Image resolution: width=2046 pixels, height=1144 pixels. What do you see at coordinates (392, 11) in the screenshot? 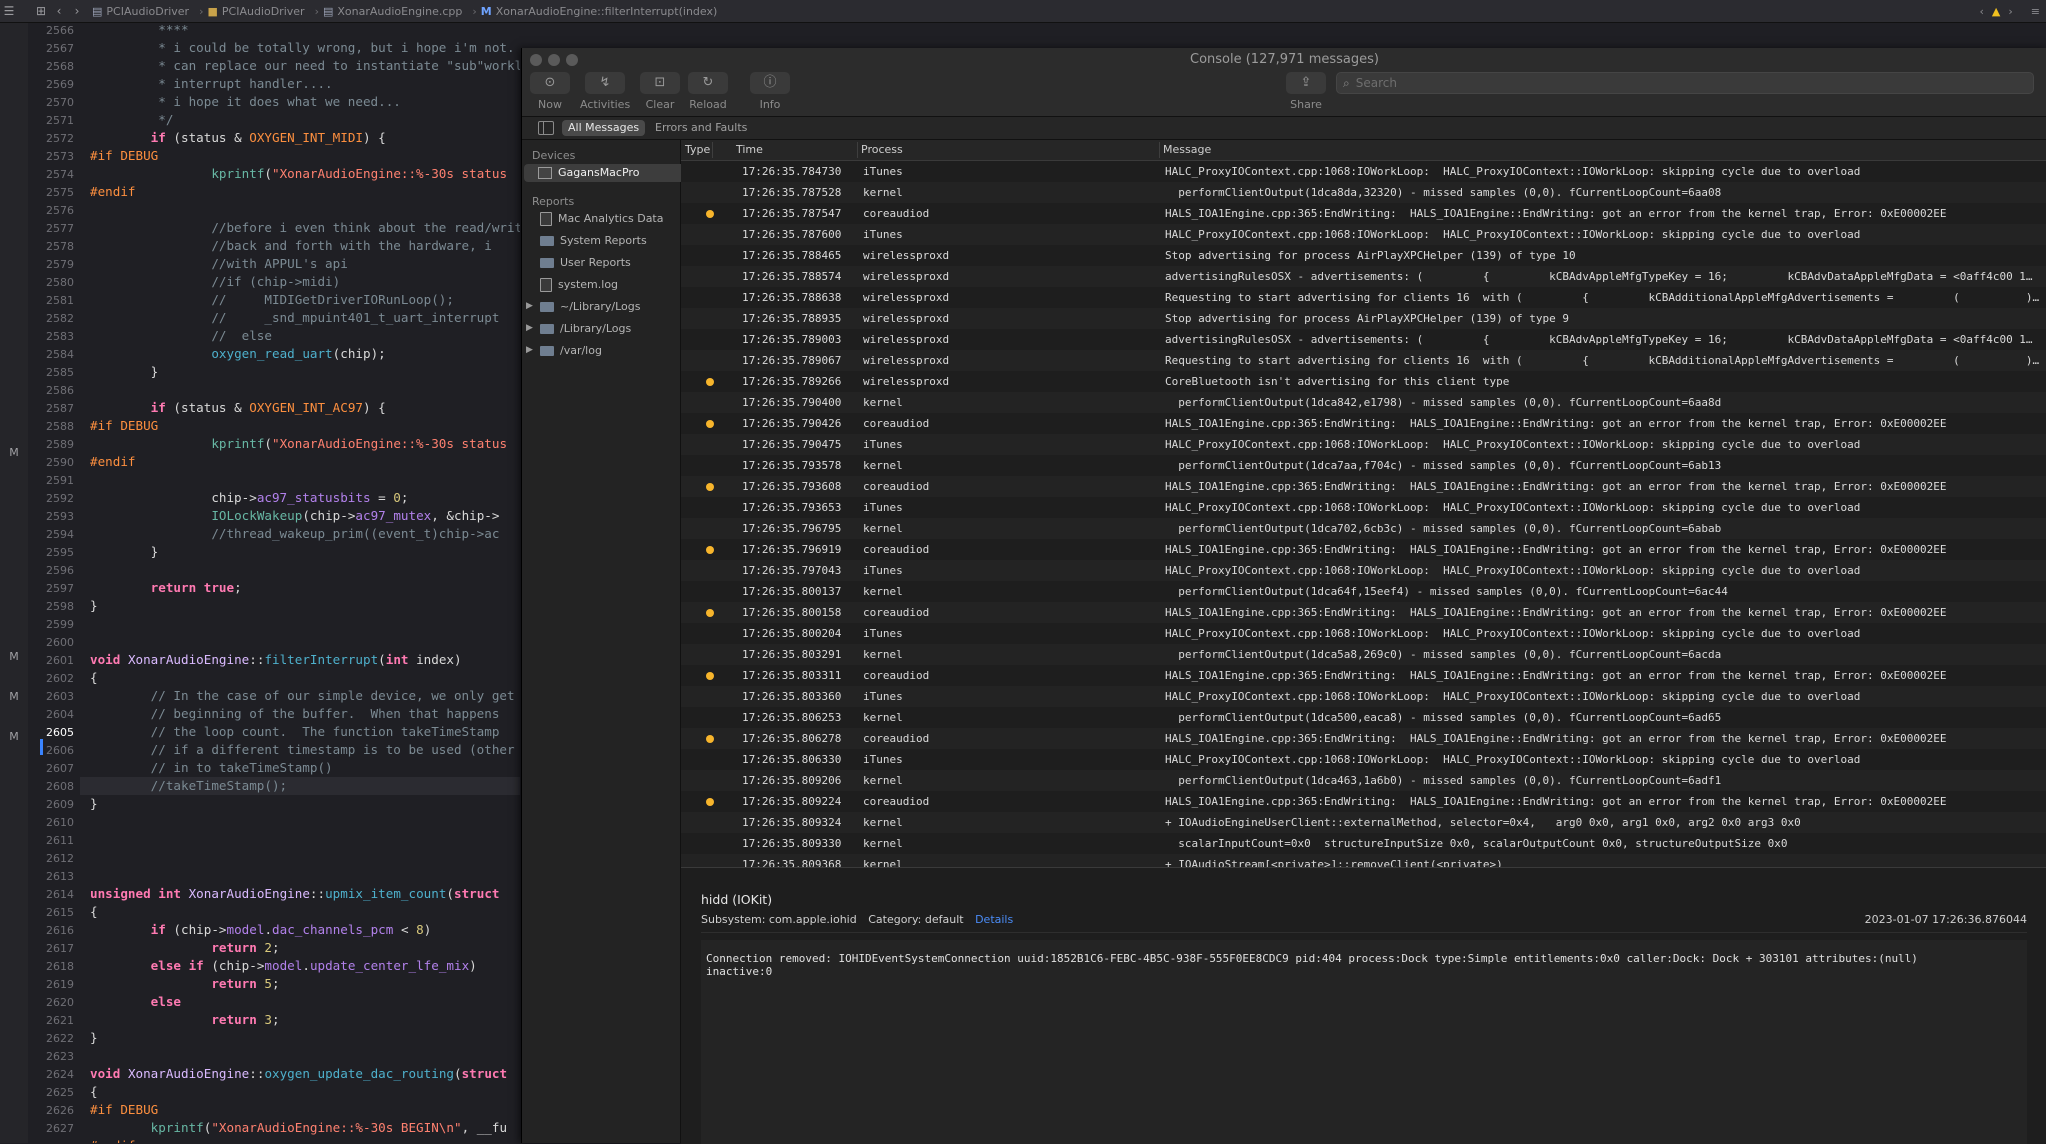
I see `breadcrumb-file: ▤ XonarAudioEngine.cpp` at bounding box center [392, 11].